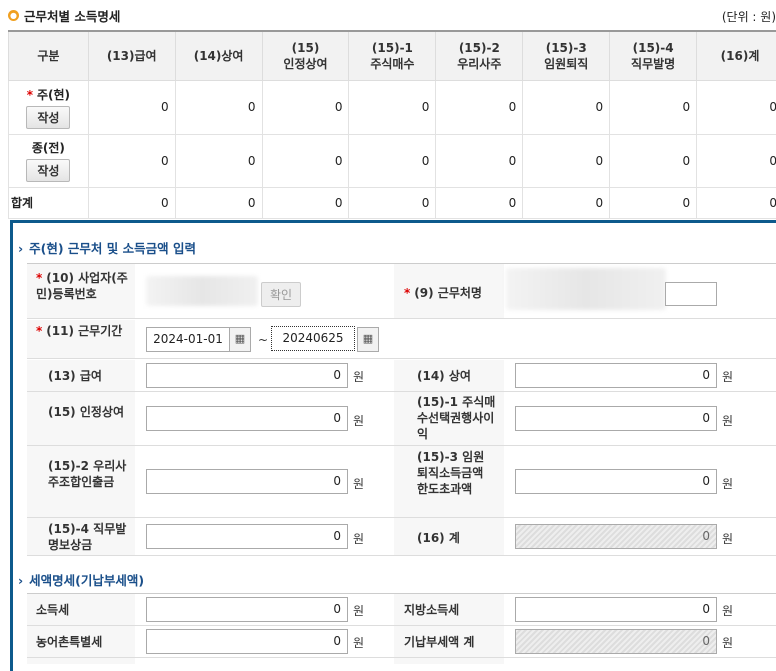  I want to click on required-mark: *, so click(29, 94).